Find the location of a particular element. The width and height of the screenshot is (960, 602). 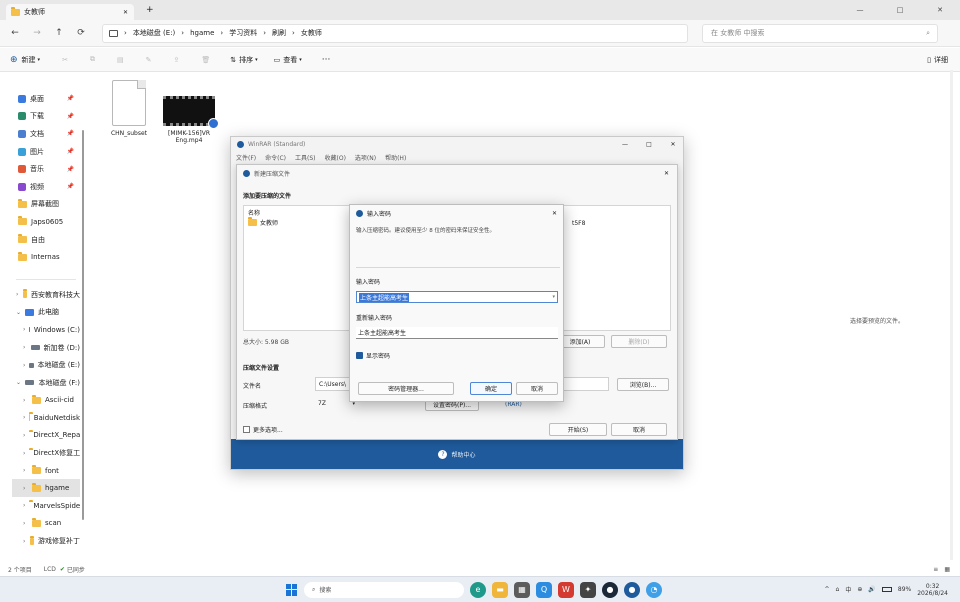

maximize-button: □ is located at coordinates (900, 10).